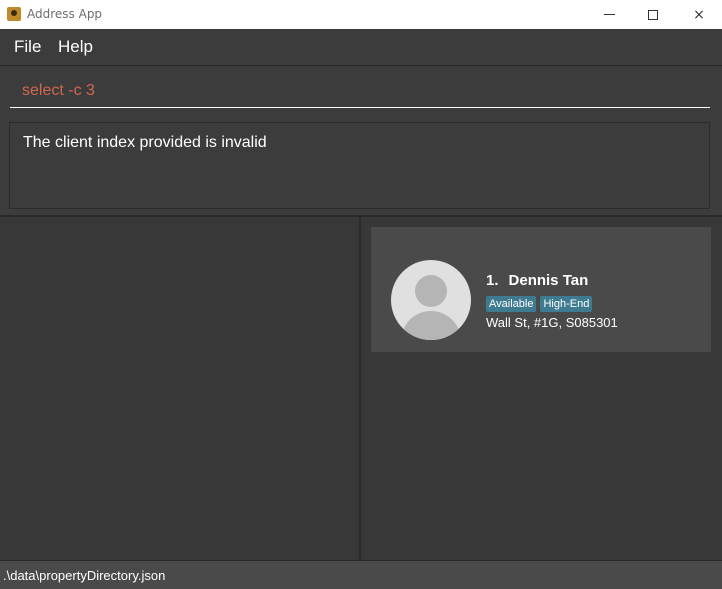 This screenshot has height=589, width=722. I want to click on maximize-icon, so click(653, 14).